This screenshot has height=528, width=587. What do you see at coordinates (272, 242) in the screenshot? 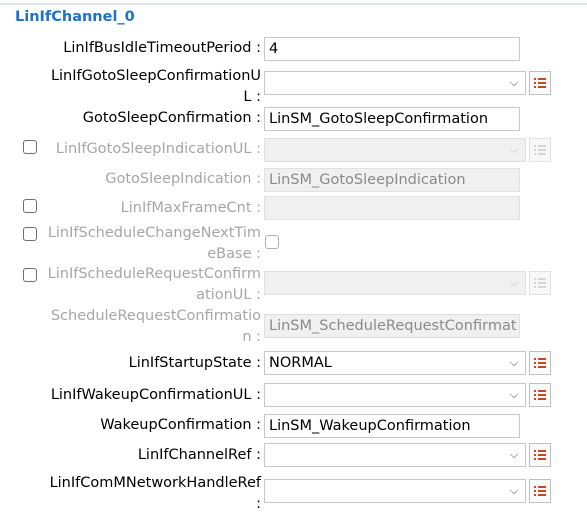
I see `schedule-change-next-timebase-value-checkbox` at bounding box center [272, 242].